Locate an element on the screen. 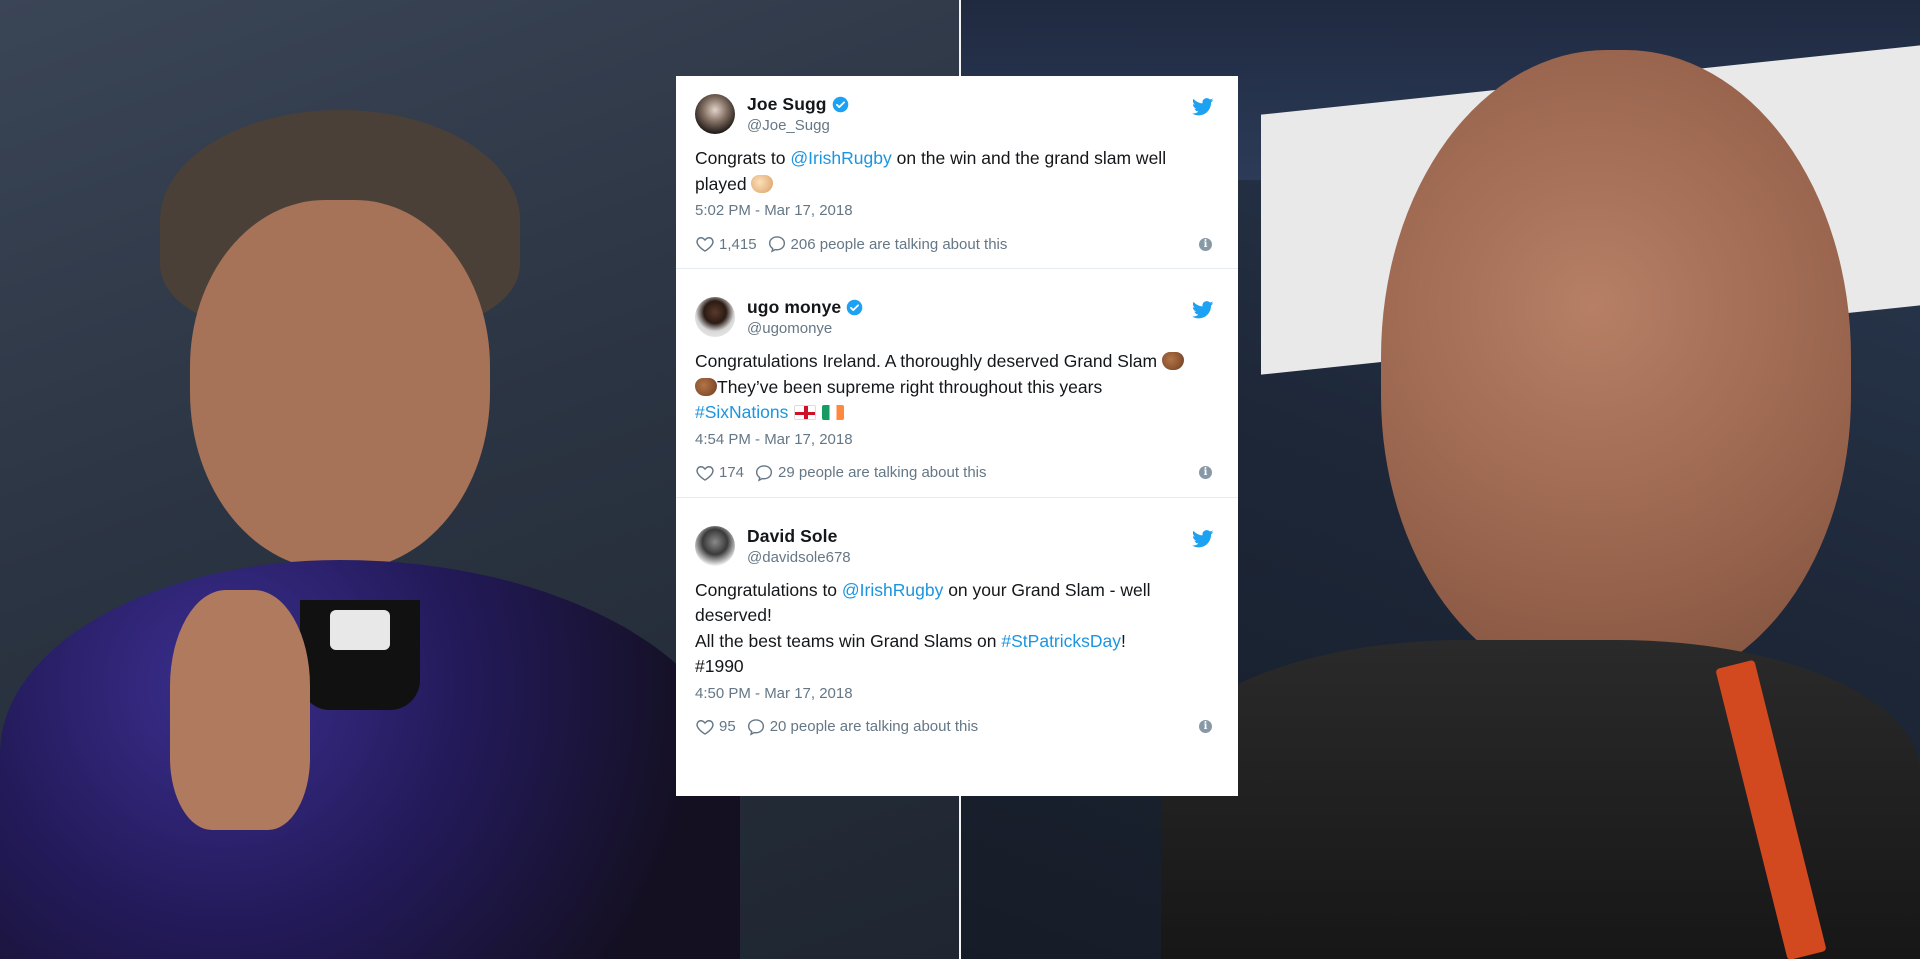 The width and height of the screenshot is (1920, 959). like-count: 174 is located at coordinates (732, 472).